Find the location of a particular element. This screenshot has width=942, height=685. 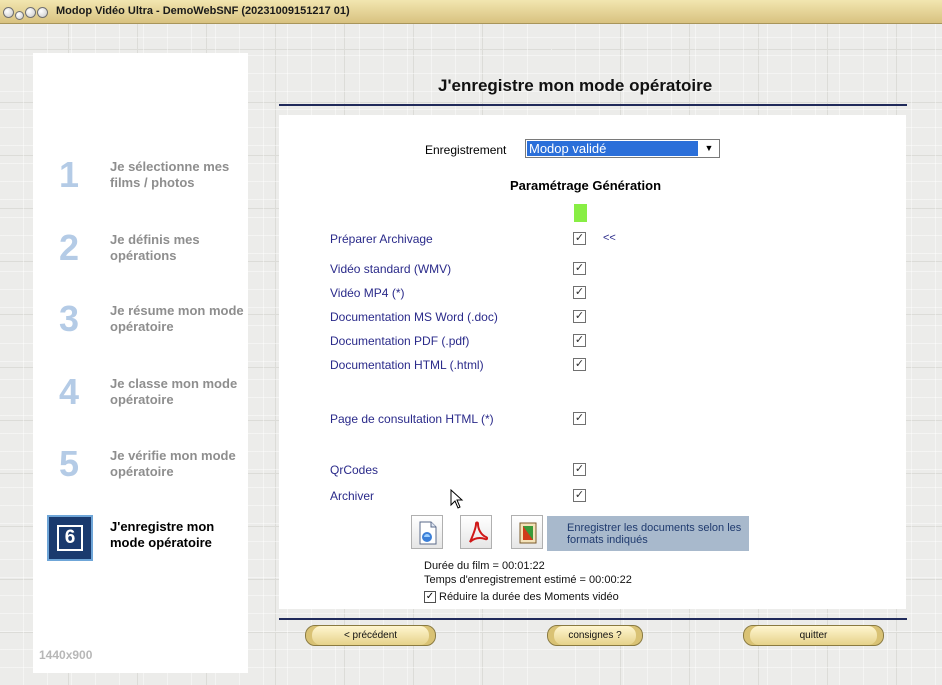

step-number: 2 is located at coordinates (69, 247).